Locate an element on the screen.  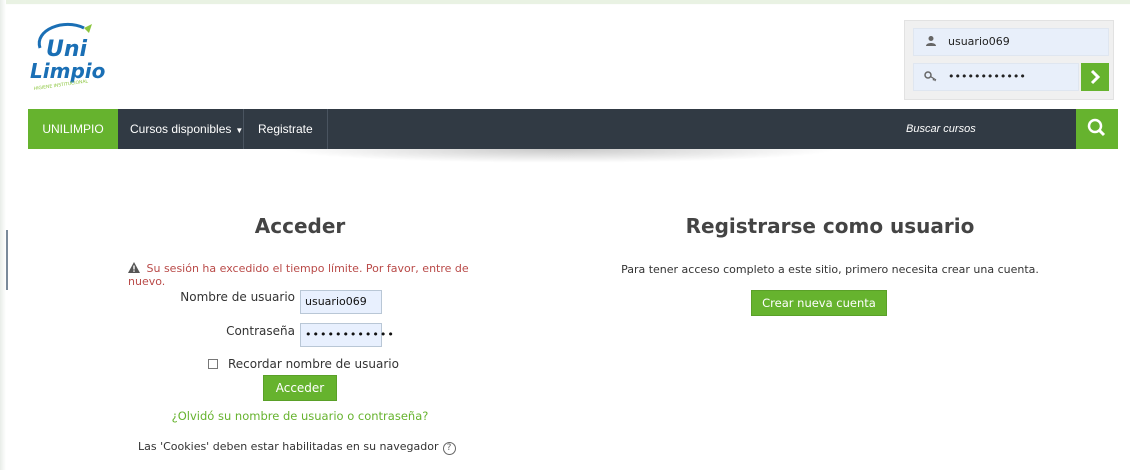
logo-text-limpio: Limpio is located at coordinates (68, 71).